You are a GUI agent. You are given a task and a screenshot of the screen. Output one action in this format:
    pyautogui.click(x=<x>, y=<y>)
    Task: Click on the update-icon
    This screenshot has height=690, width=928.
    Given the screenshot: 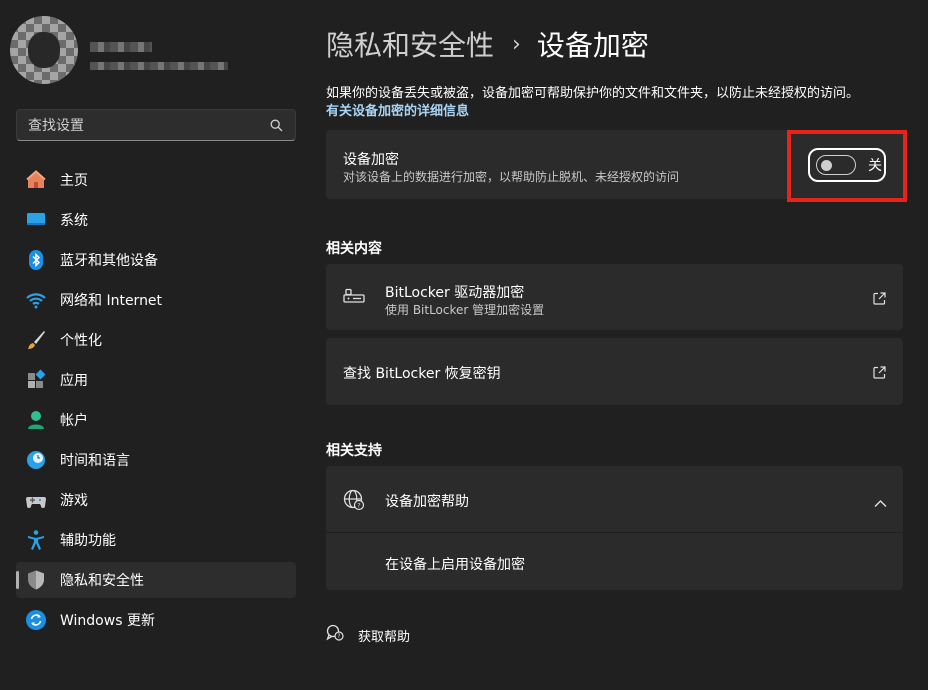 What is the action you would take?
    pyautogui.click(x=36, y=620)
    